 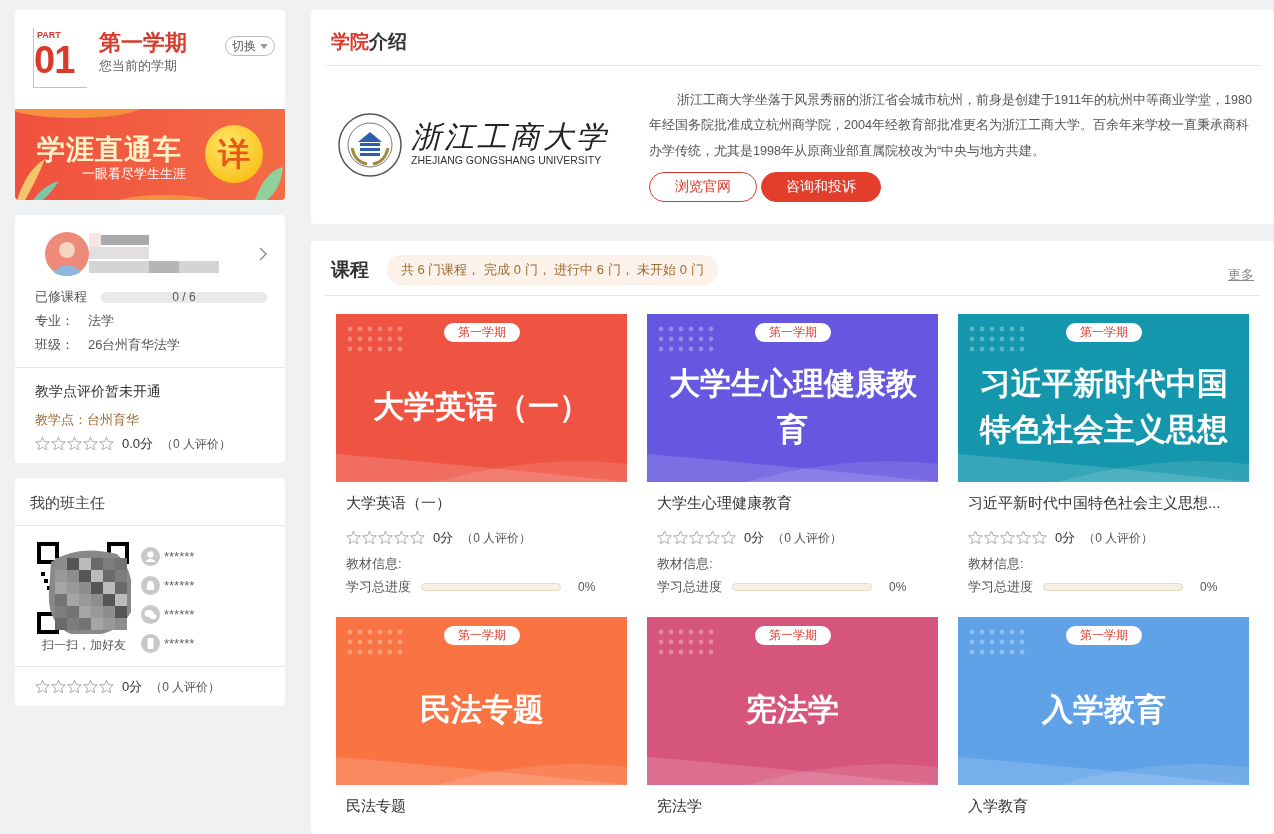 What do you see at coordinates (792, 45) in the screenshot?
I see `section-title: 学院介绍` at bounding box center [792, 45].